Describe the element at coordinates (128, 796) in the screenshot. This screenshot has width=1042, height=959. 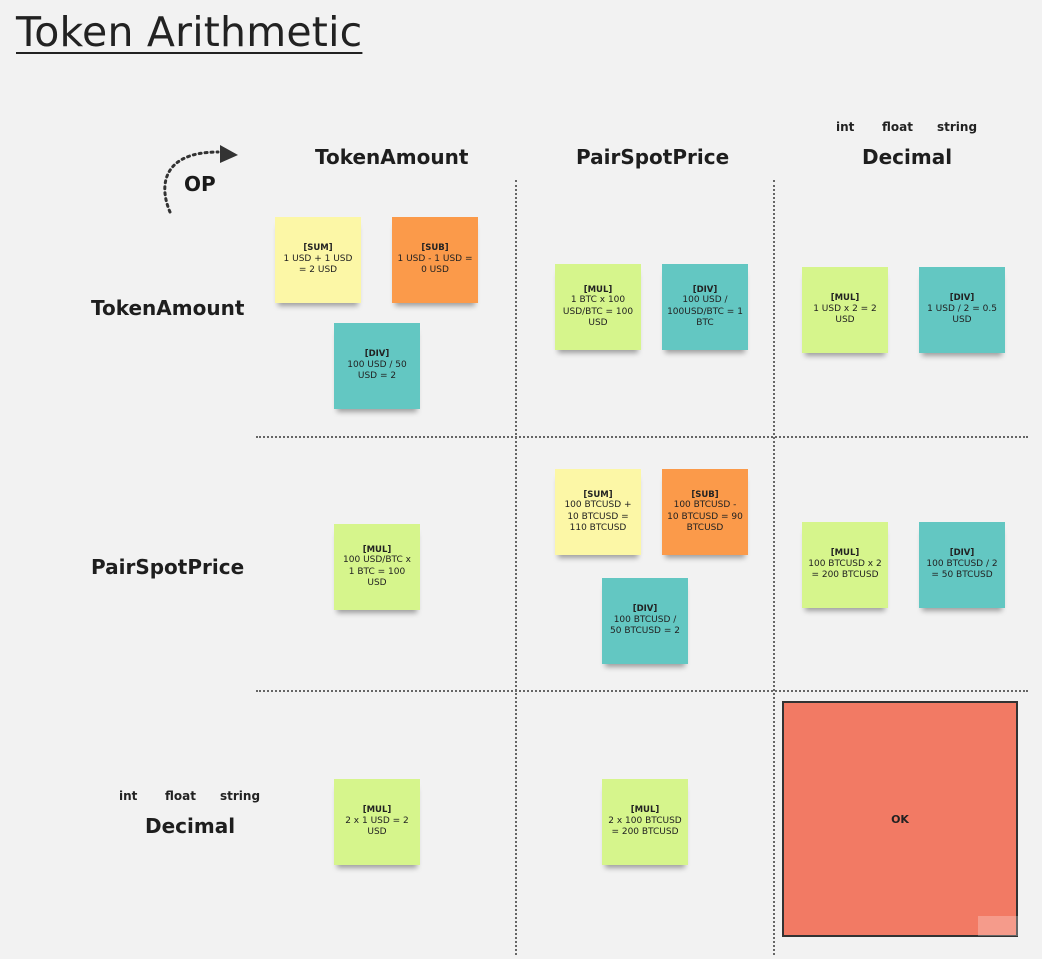
I see `row-type-int: int` at that location.